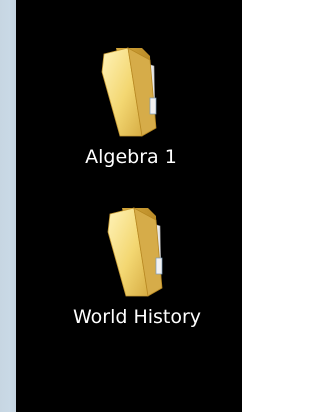 Image resolution: width=320 pixels, height=412 pixels. I want to click on desktop-folder-world-history: World History, so click(137, 265).